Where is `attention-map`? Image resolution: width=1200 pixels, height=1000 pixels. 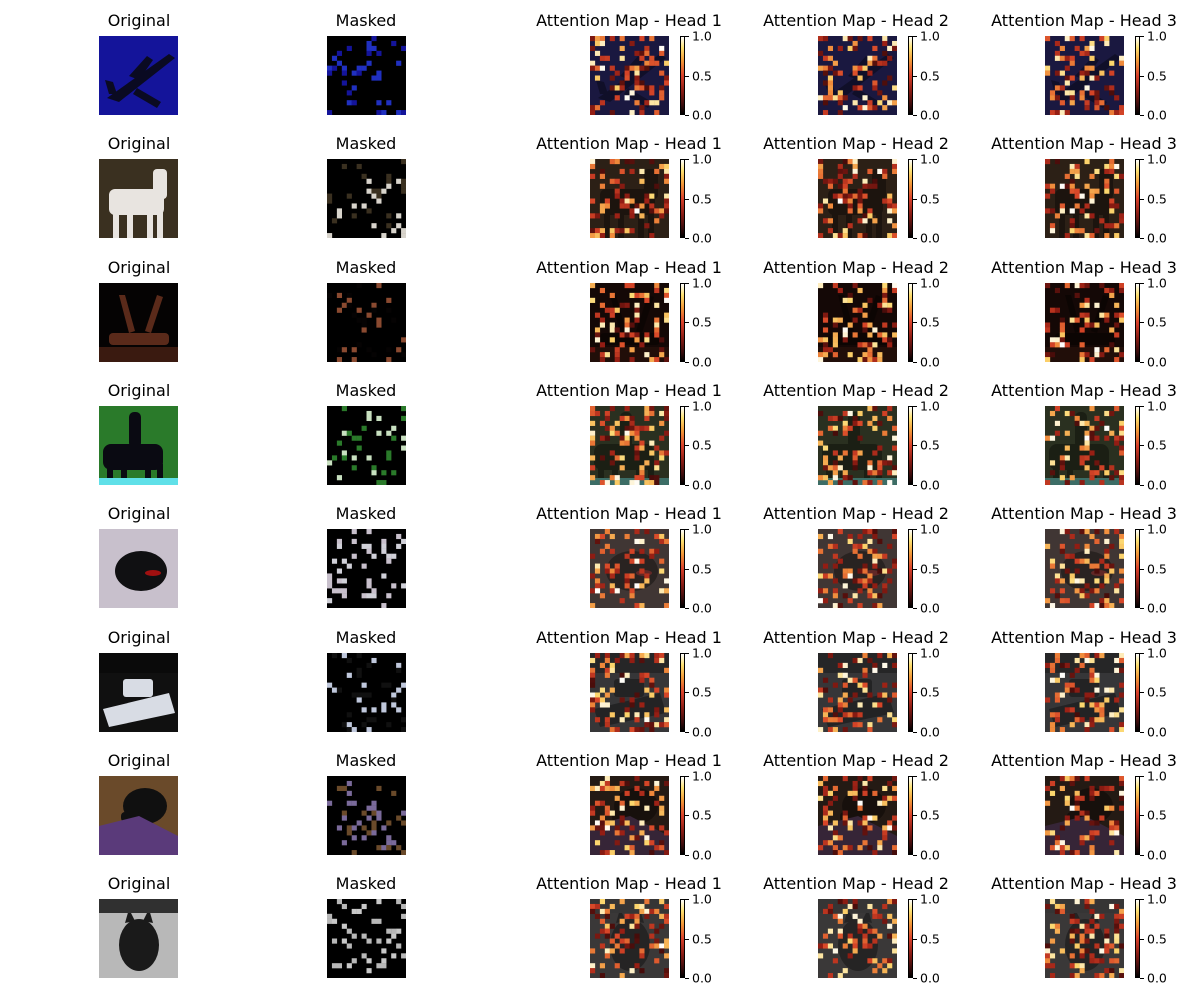
attention-map is located at coordinates (1084, 75).